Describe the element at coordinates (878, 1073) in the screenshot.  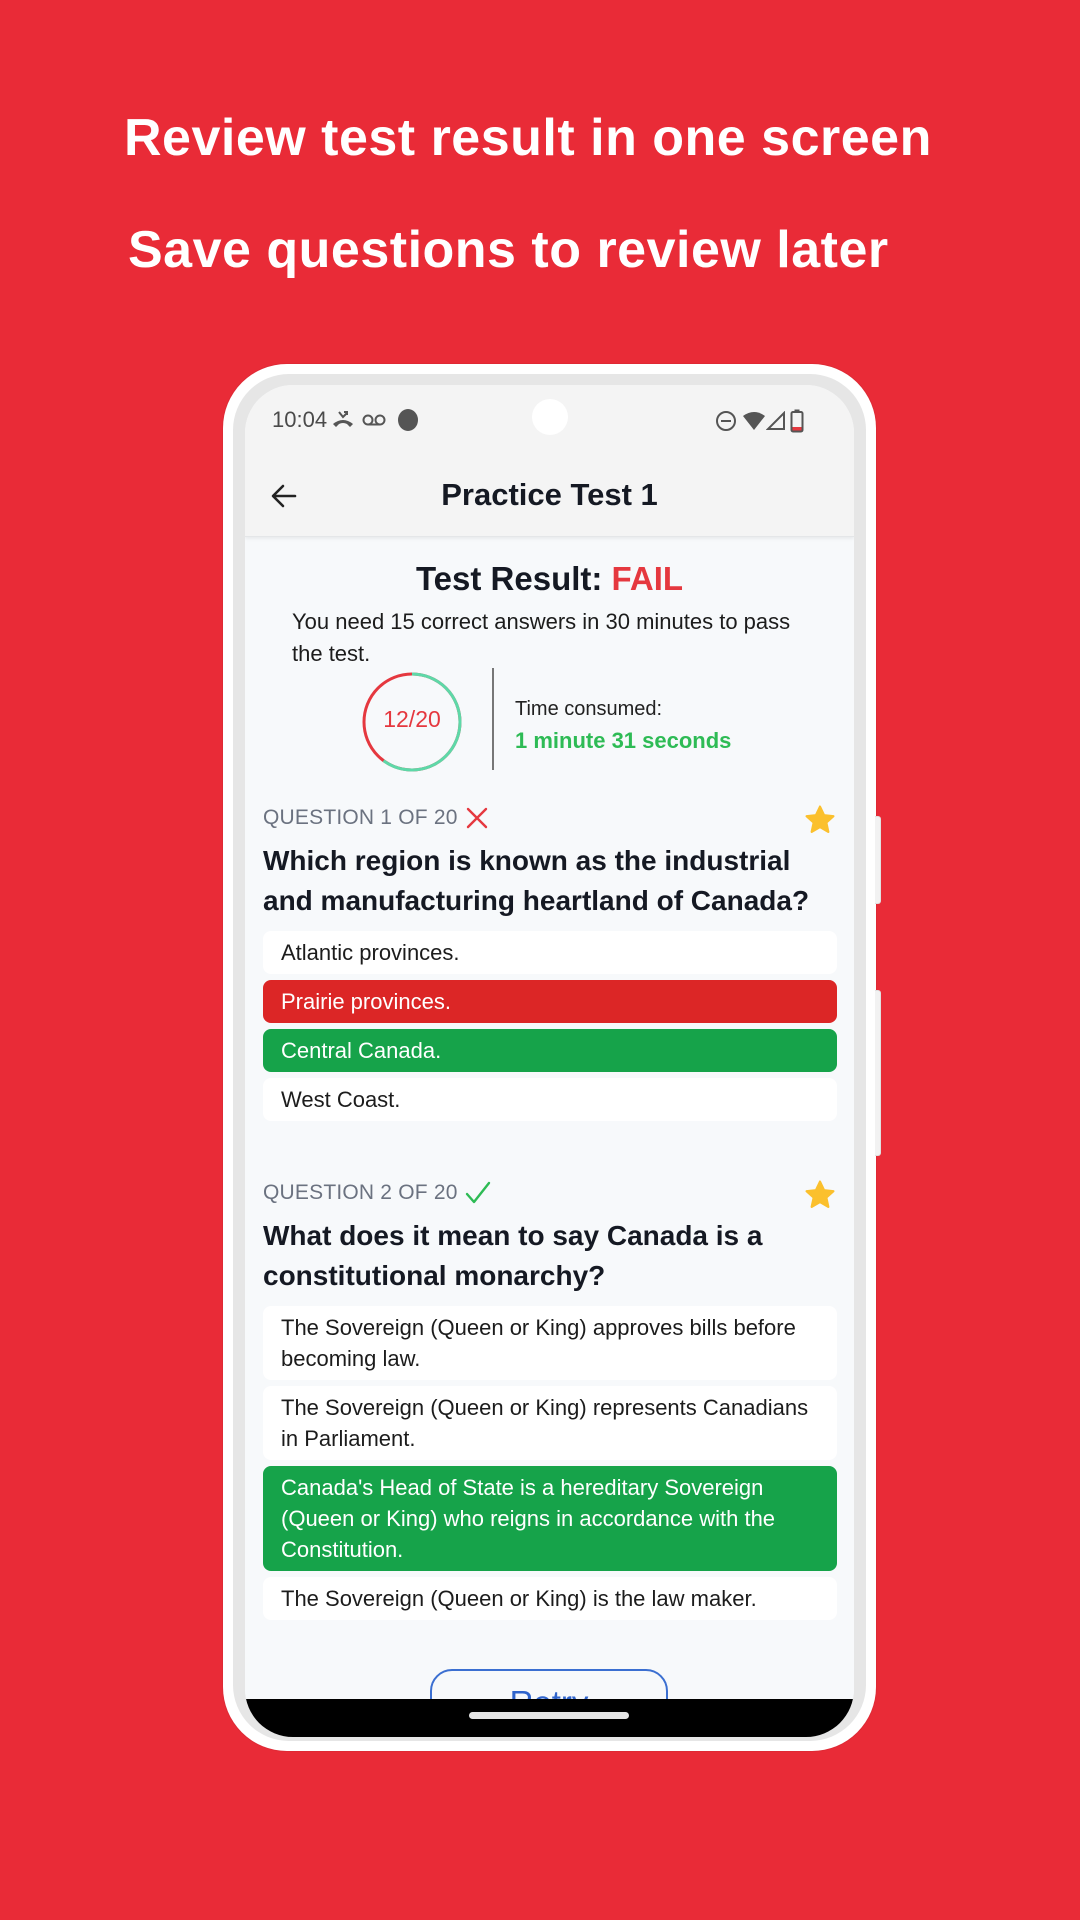
I see `phone-volume-button` at that location.